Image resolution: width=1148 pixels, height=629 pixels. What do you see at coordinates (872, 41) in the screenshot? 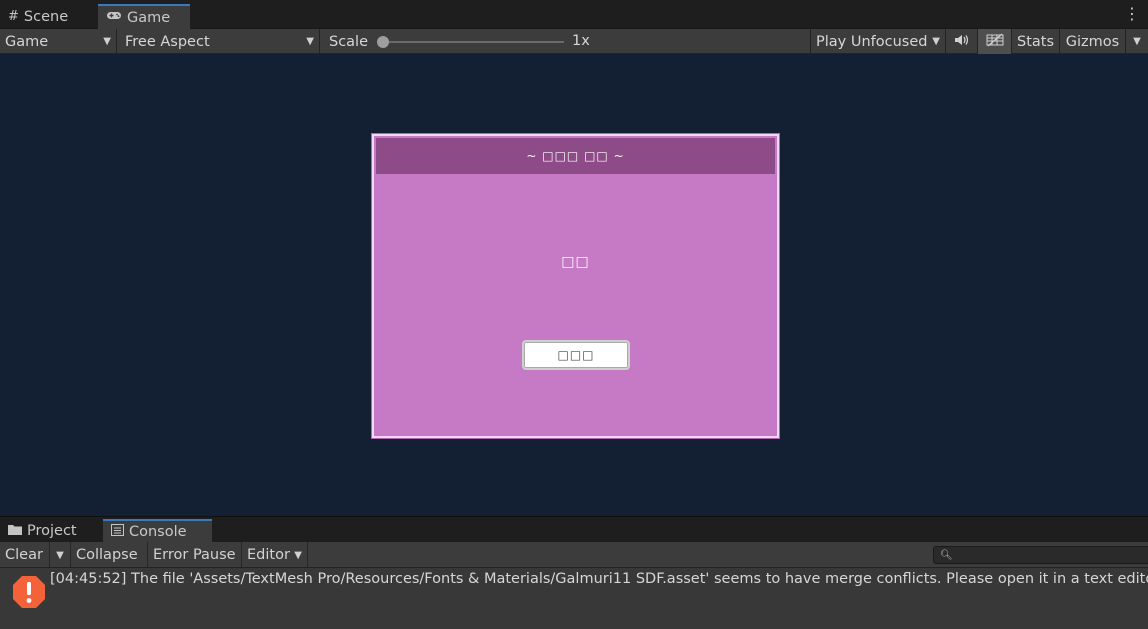
I see `play-mode-label: Play Unfocused` at bounding box center [872, 41].